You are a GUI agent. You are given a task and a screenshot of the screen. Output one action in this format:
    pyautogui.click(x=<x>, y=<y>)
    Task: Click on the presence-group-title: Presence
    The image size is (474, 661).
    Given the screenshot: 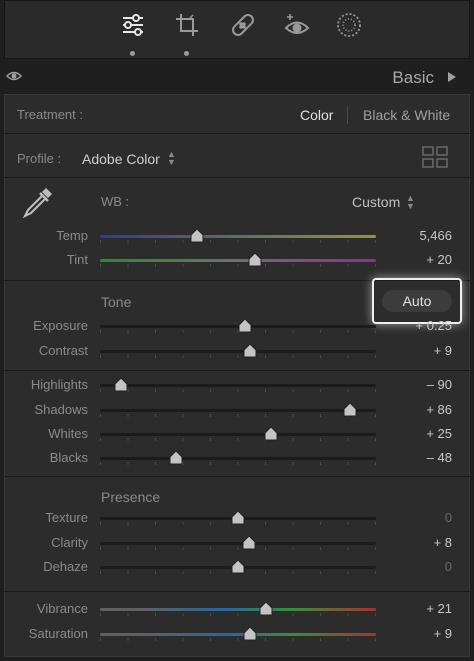 What is the action you would take?
    pyautogui.click(x=131, y=497)
    